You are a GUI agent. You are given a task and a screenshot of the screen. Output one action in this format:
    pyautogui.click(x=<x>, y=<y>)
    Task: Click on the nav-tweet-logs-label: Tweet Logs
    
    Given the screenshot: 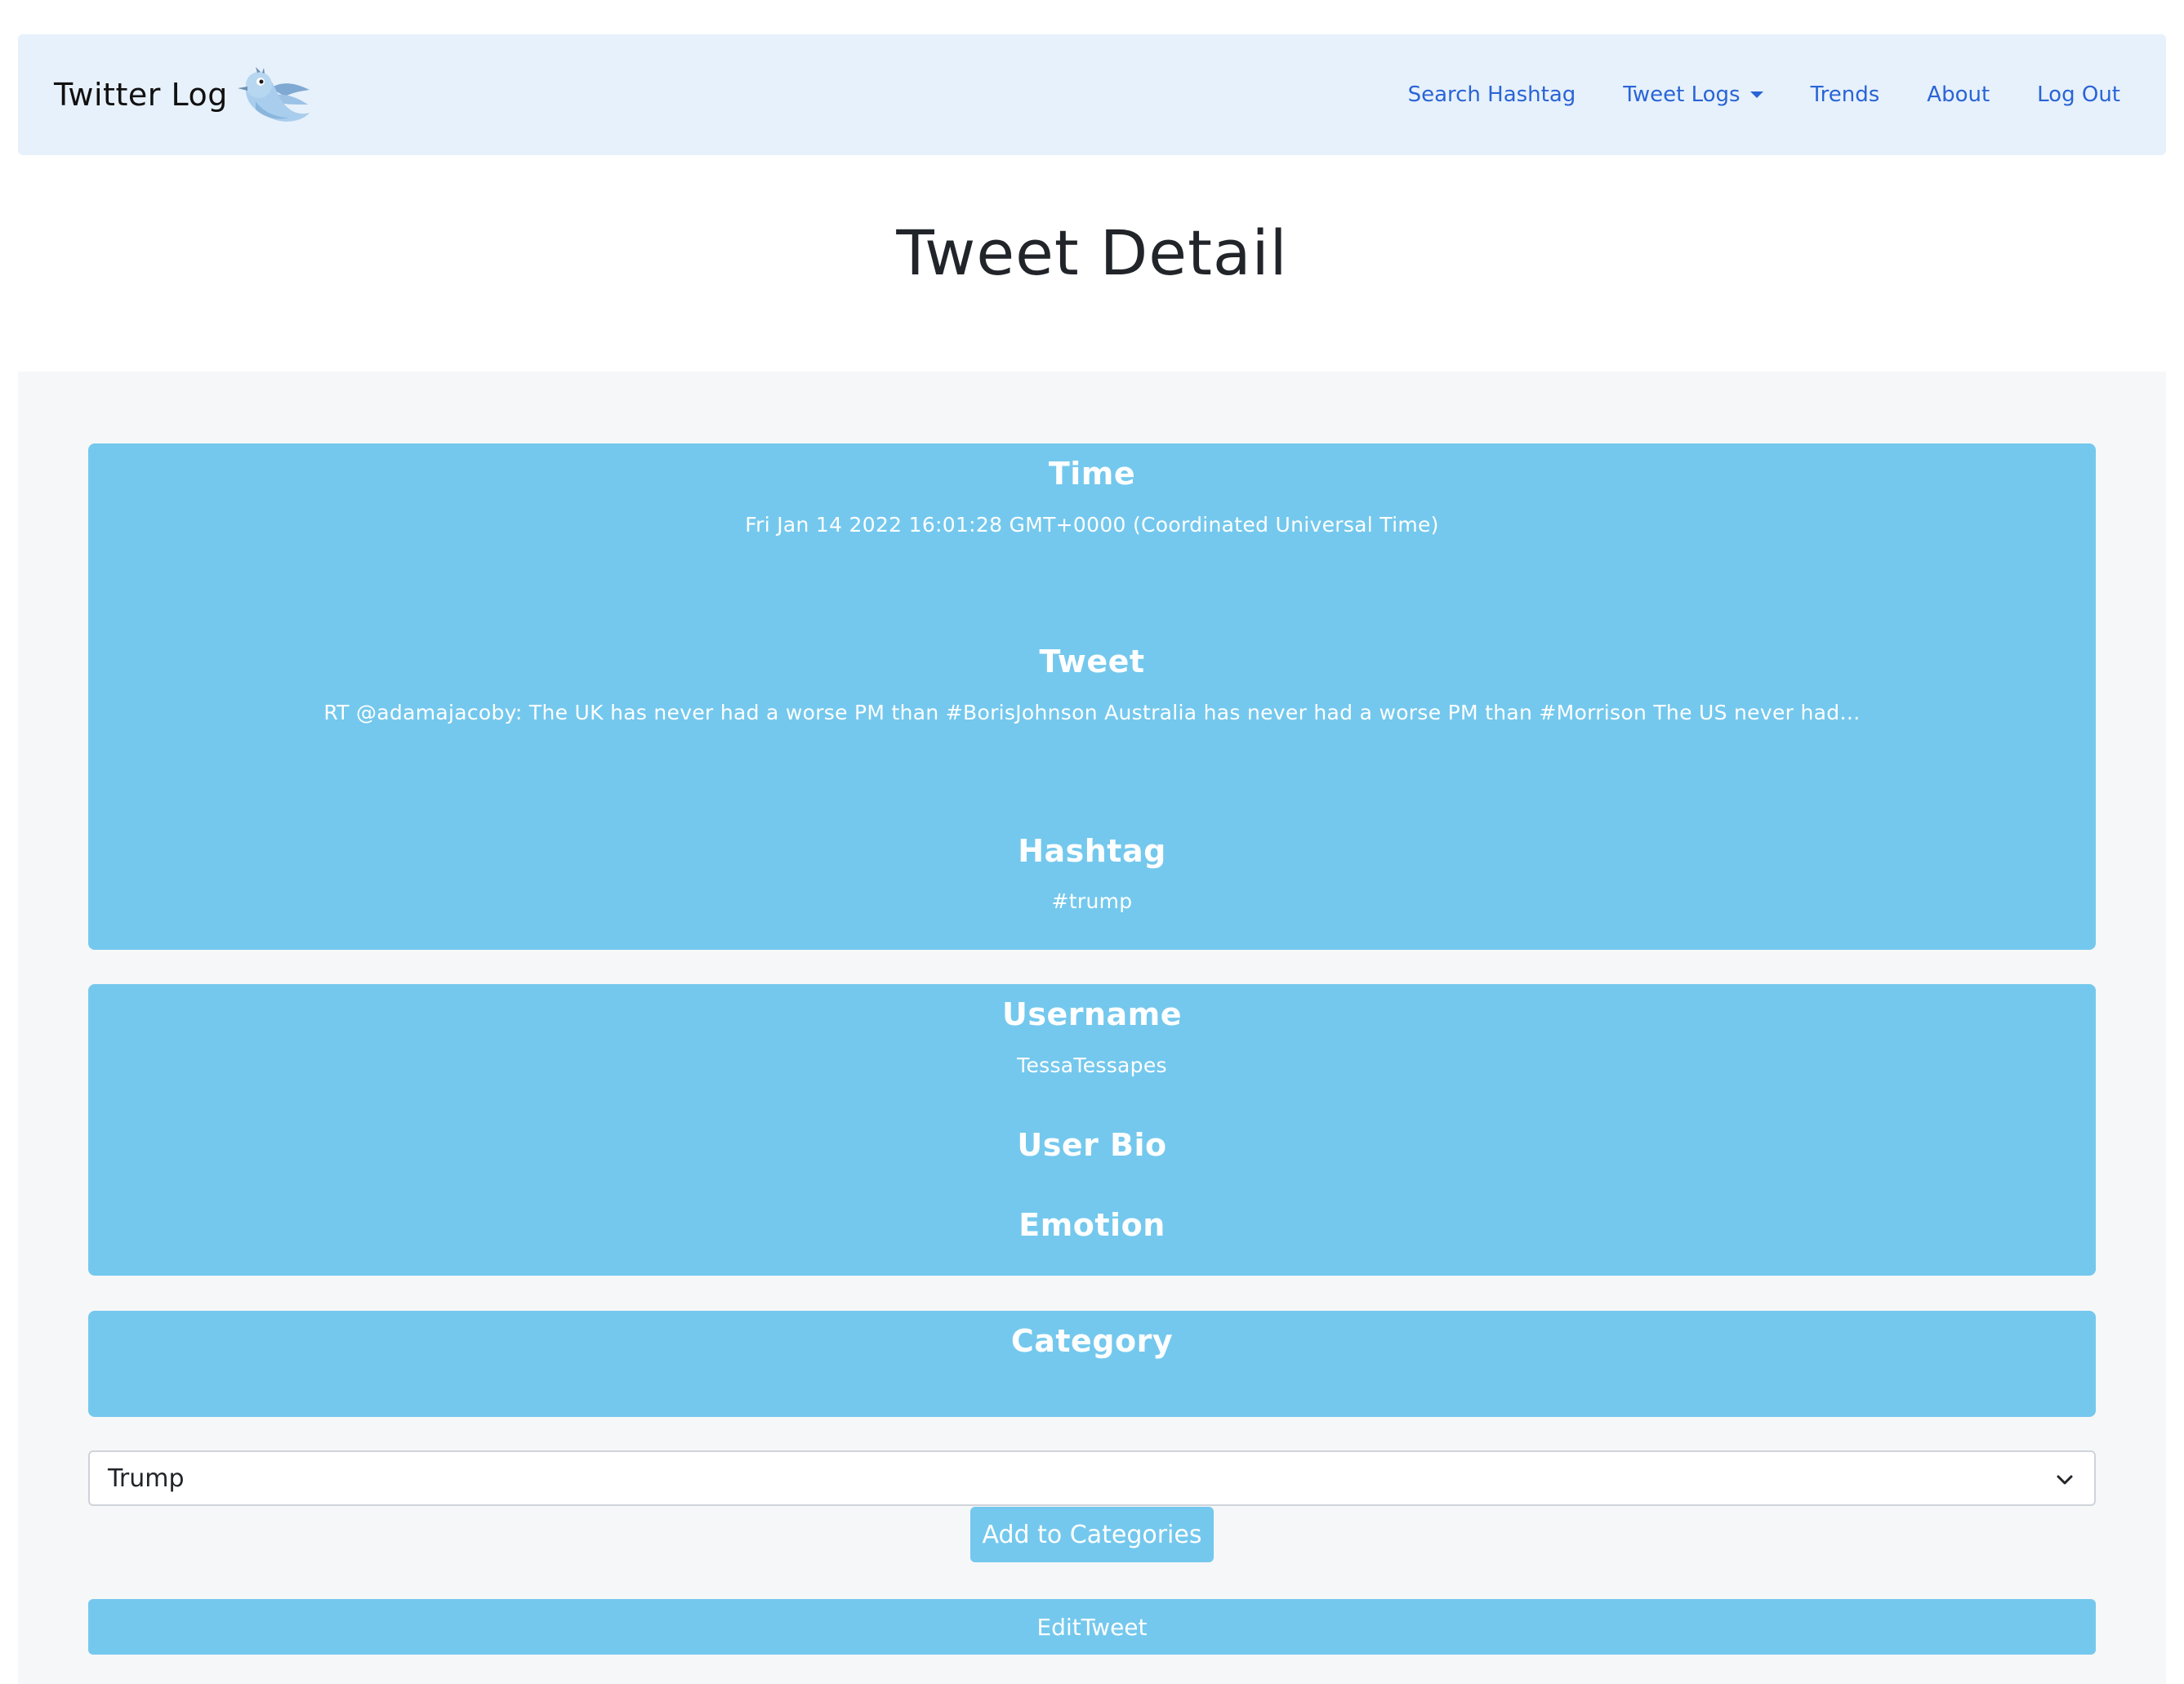 What is the action you would take?
    pyautogui.click(x=1682, y=94)
    